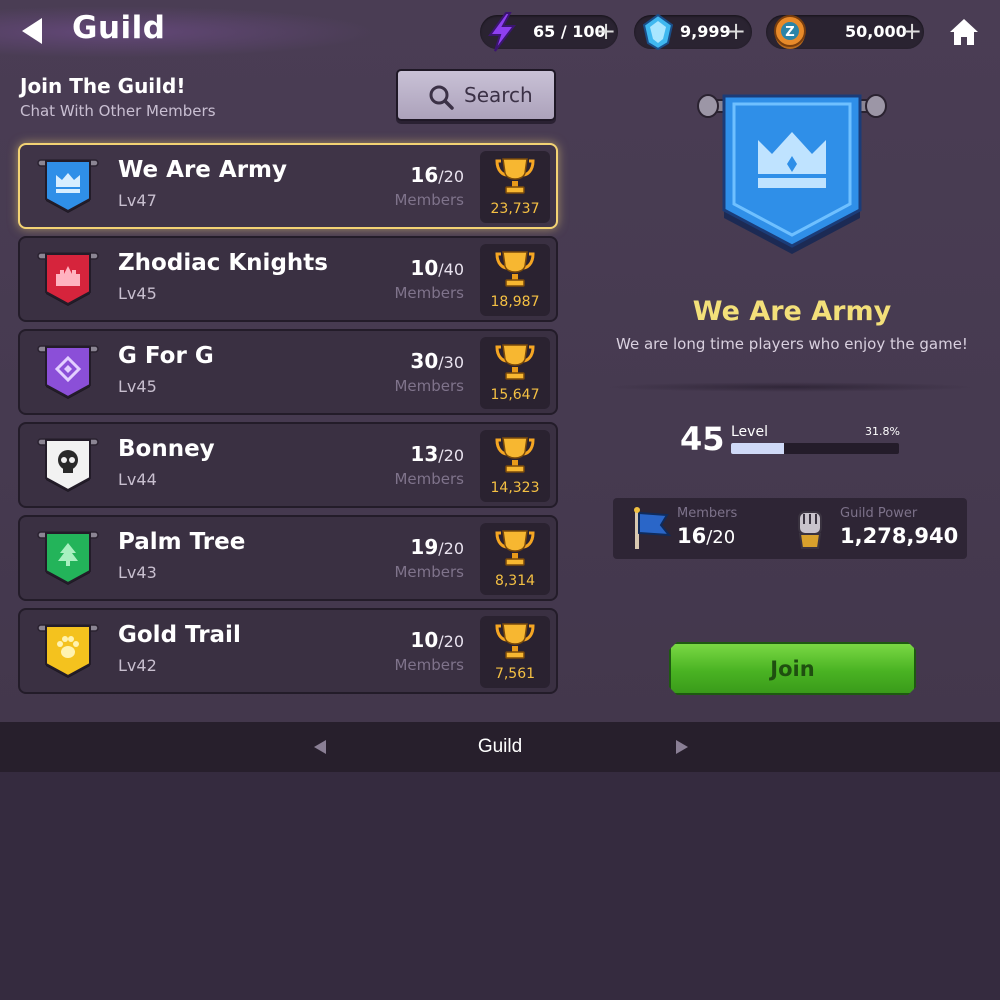 This screenshot has width=1000, height=1000. I want to click on bottom-navigation: Guild, so click(500, 747).